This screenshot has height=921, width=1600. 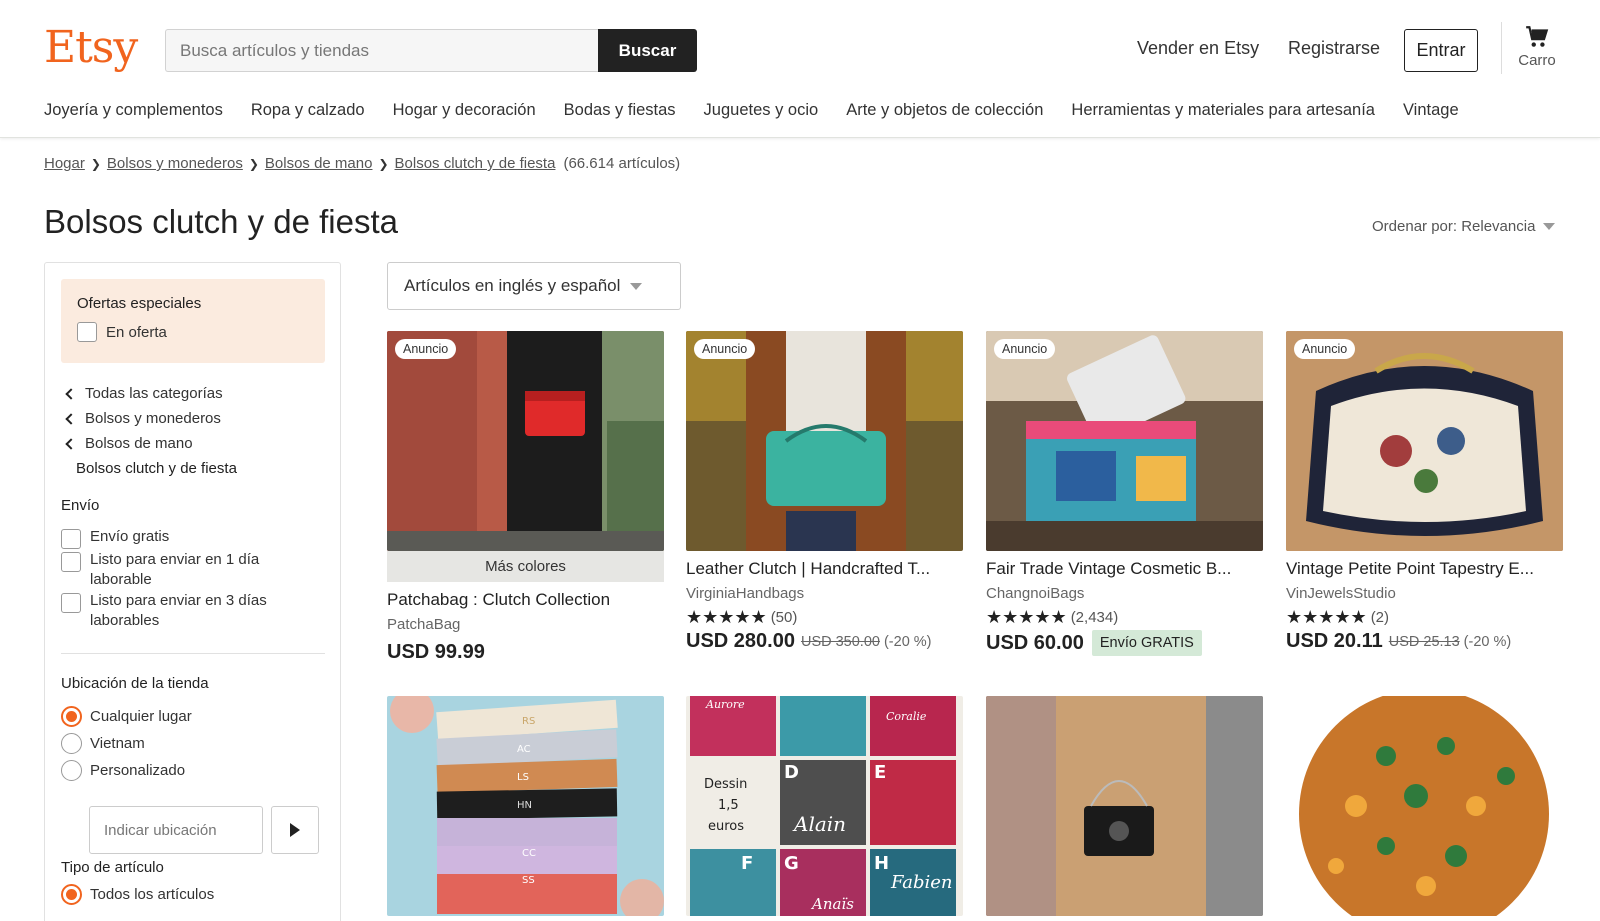 What do you see at coordinates (130, 536) in the screenshot?
I see `checkbox-label: Envío gratis` at bounding box center [130, 536].